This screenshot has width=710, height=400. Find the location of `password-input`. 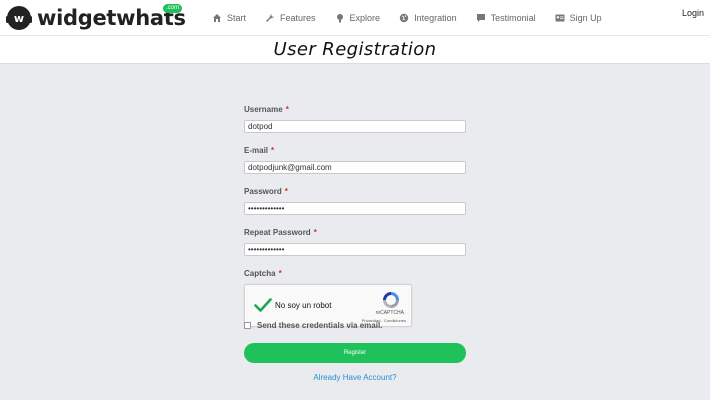

password-input is located at coordinates (355, 208).